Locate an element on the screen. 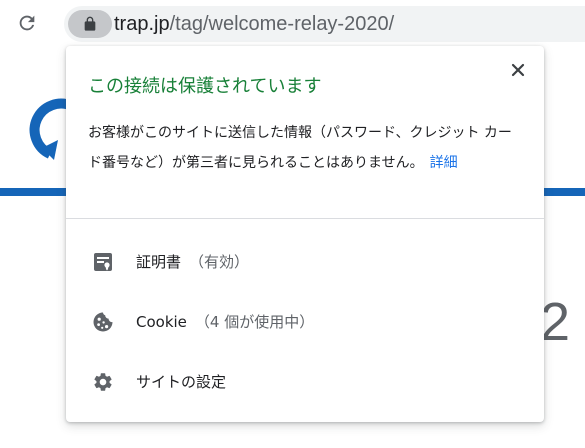 Image resolution: width=585 pixels, height=448 pixels. url-host: trap.jp is located at coordinates (142, 24).